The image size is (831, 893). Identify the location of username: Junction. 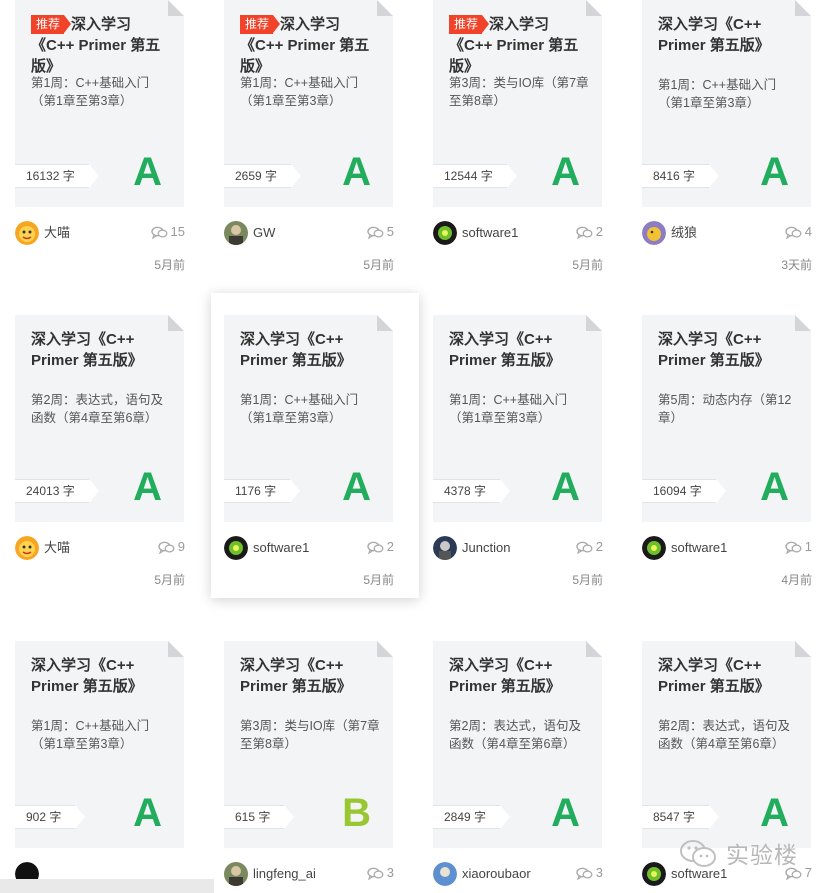
(486, 548).